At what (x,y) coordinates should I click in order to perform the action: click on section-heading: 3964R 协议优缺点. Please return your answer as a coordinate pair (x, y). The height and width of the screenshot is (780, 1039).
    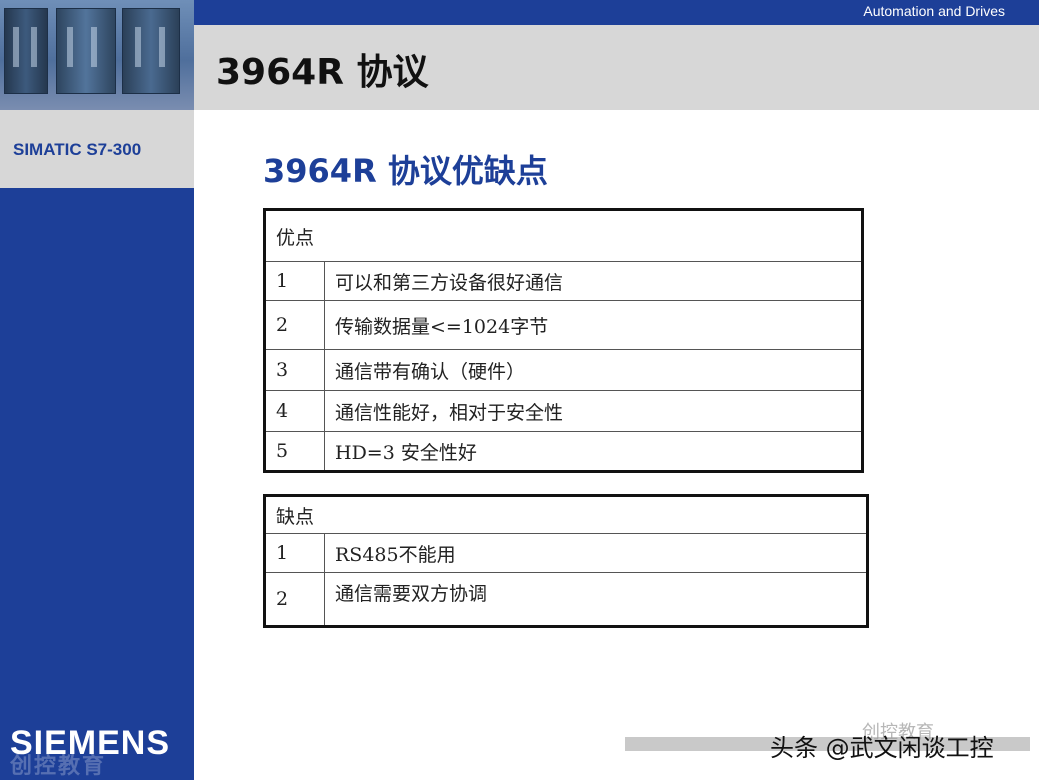
    Looking at the image, I should click on (405, 171).